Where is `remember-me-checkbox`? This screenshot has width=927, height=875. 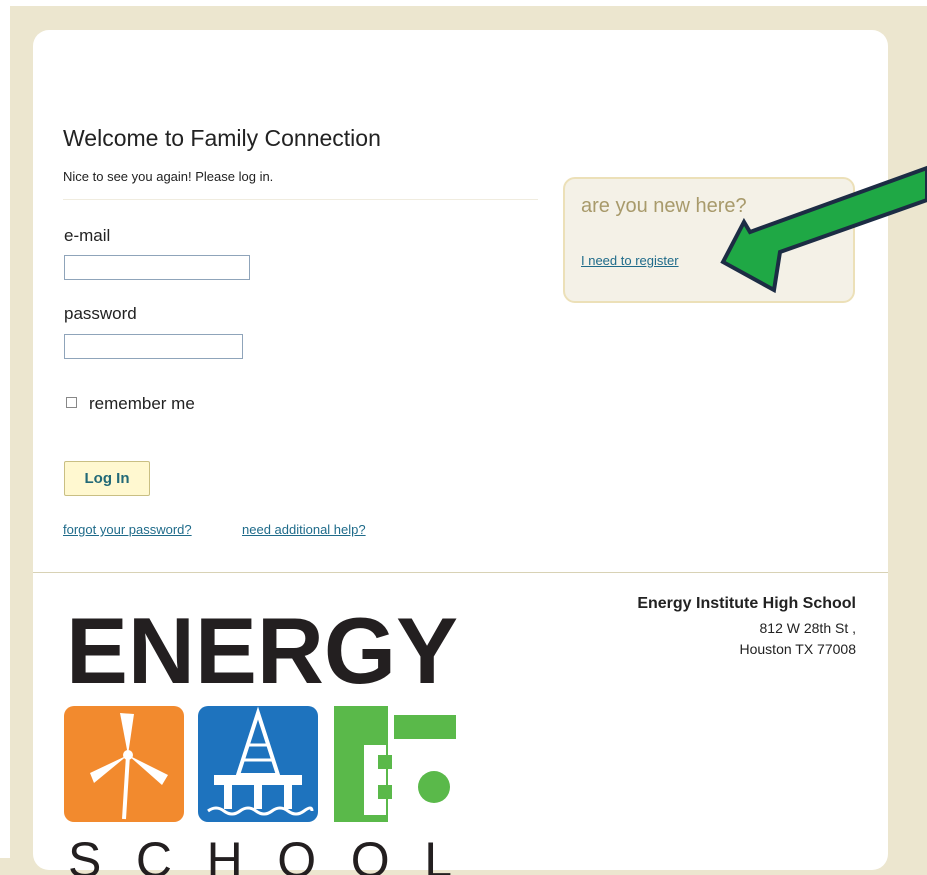 remember-me-checkbox is located at coordinates (71, 402).